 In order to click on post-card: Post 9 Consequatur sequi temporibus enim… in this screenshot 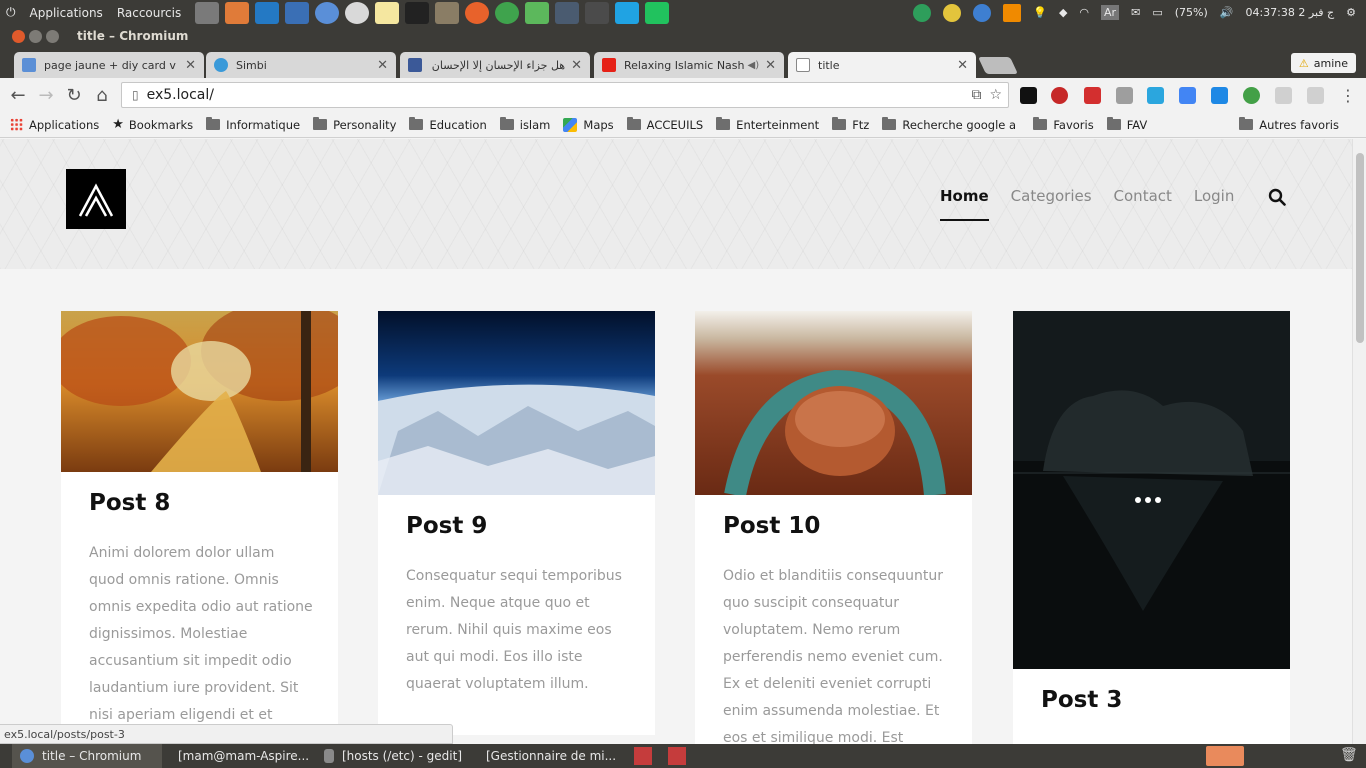, I will do `click(516, 523)`.